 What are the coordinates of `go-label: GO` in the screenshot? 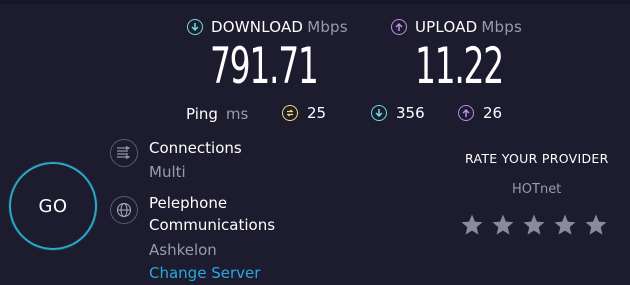 It's located at (53, 206).